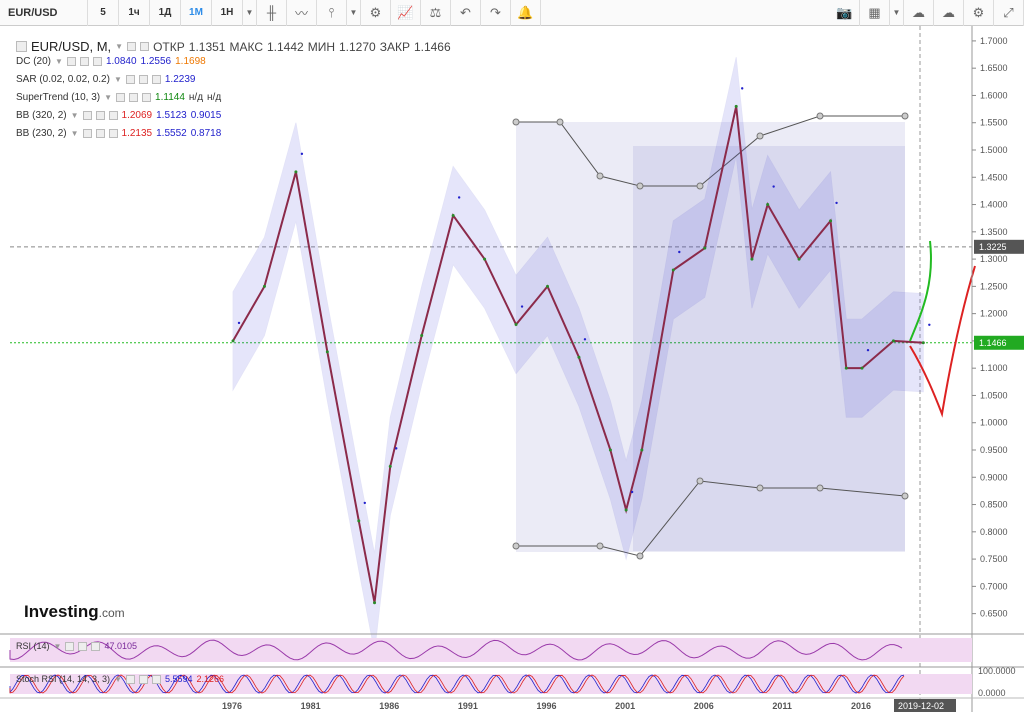 Image resolution: width=1024 pixels, height=715 pixels. What do you see at coordinates (994, 286) in the screenshot?
I see `price-tick-label: 1.2500` at bounding box center [994, 286].